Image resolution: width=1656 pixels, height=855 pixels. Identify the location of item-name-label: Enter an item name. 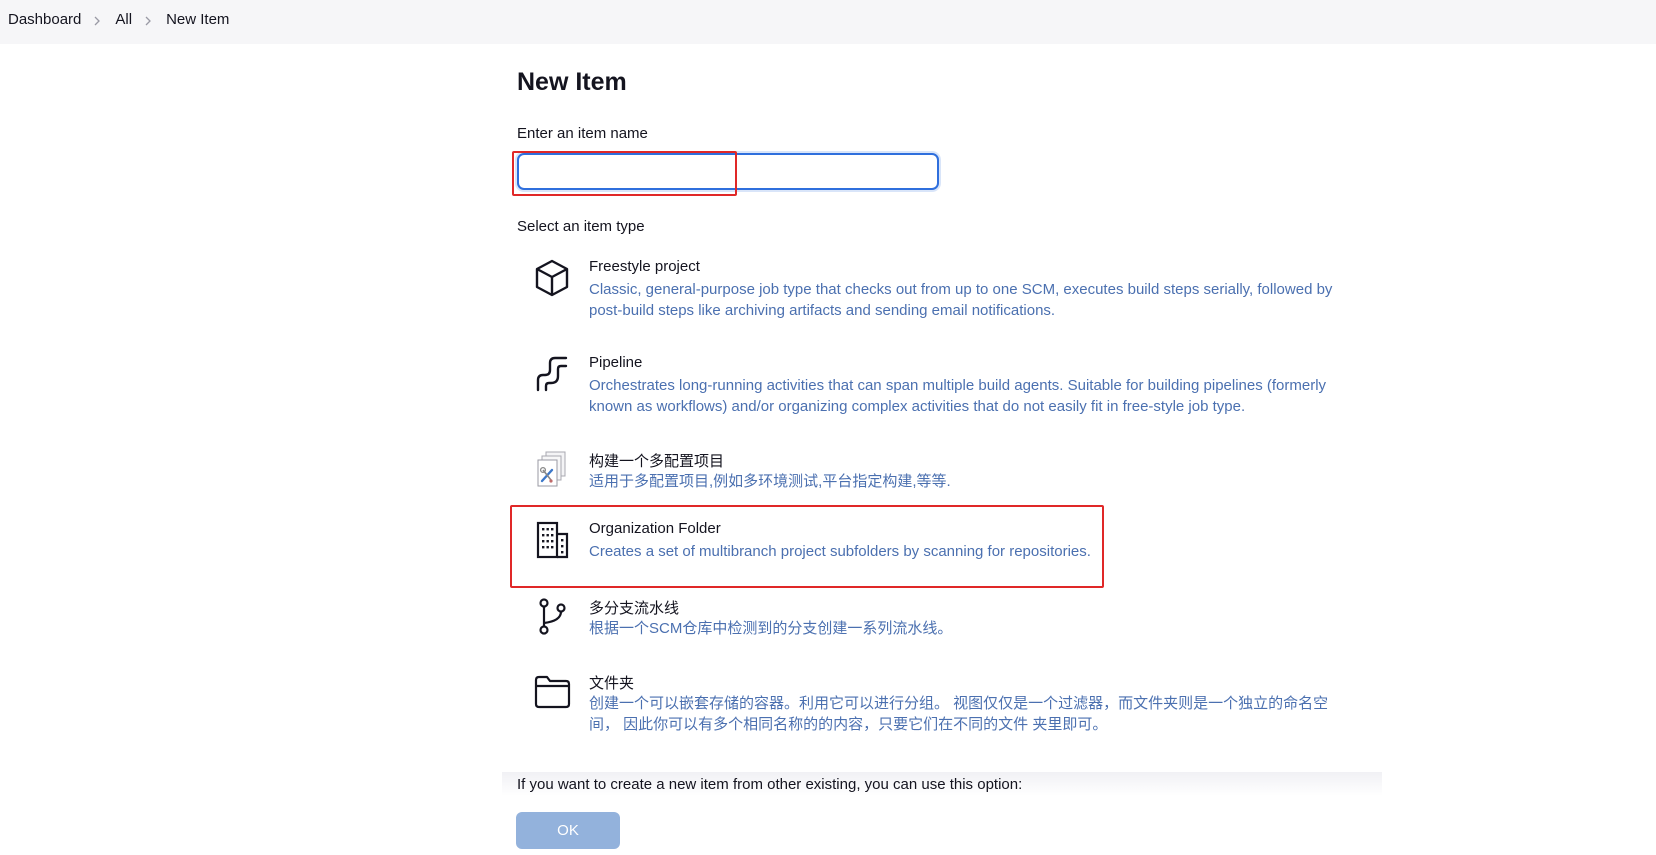
(582, 133).